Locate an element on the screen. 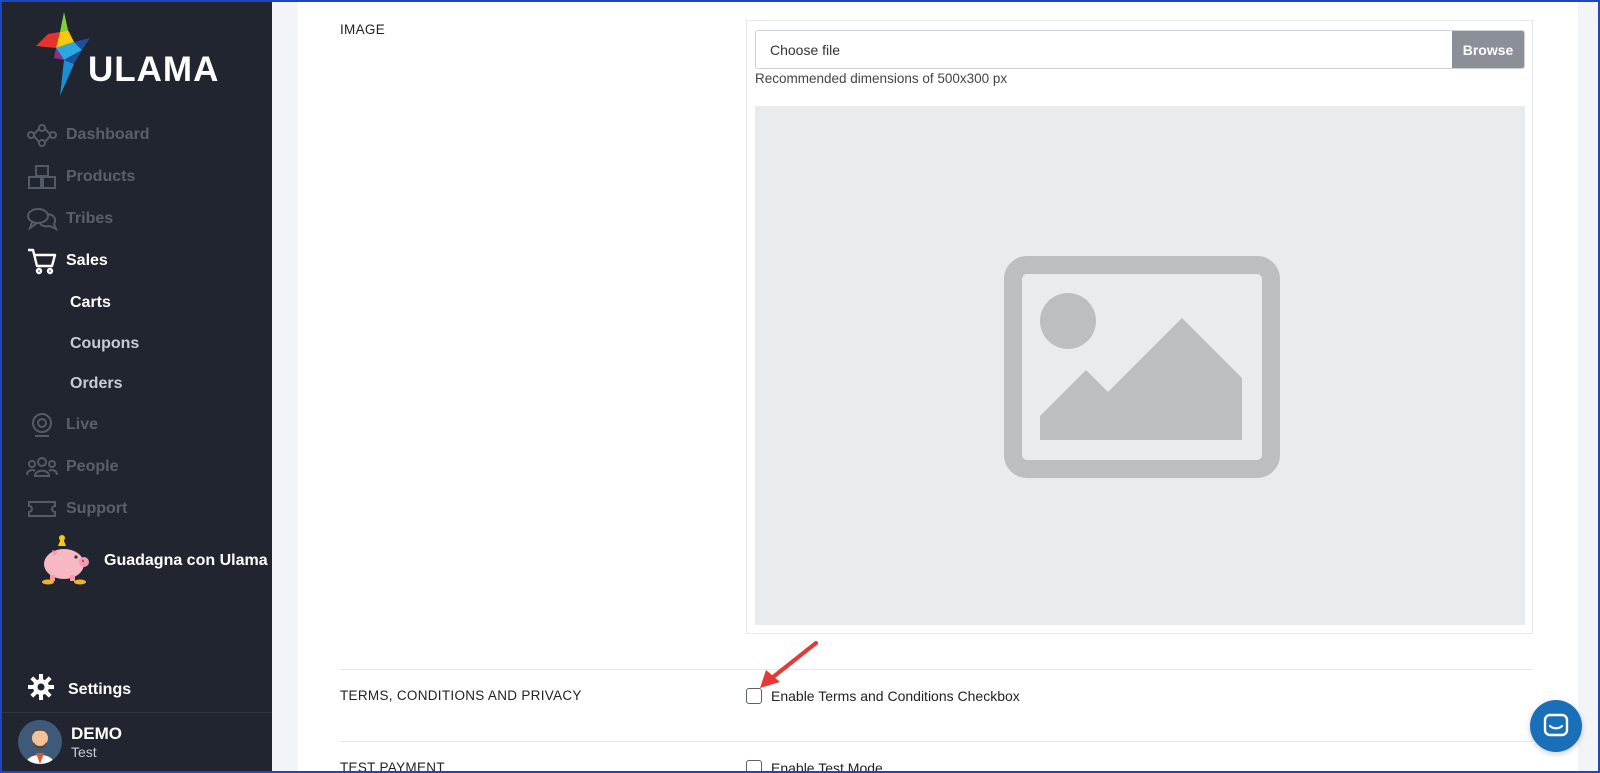 The width and height of the screenshot is (1600, 773). user-name: DEMO is located at coordinates (96, 733).